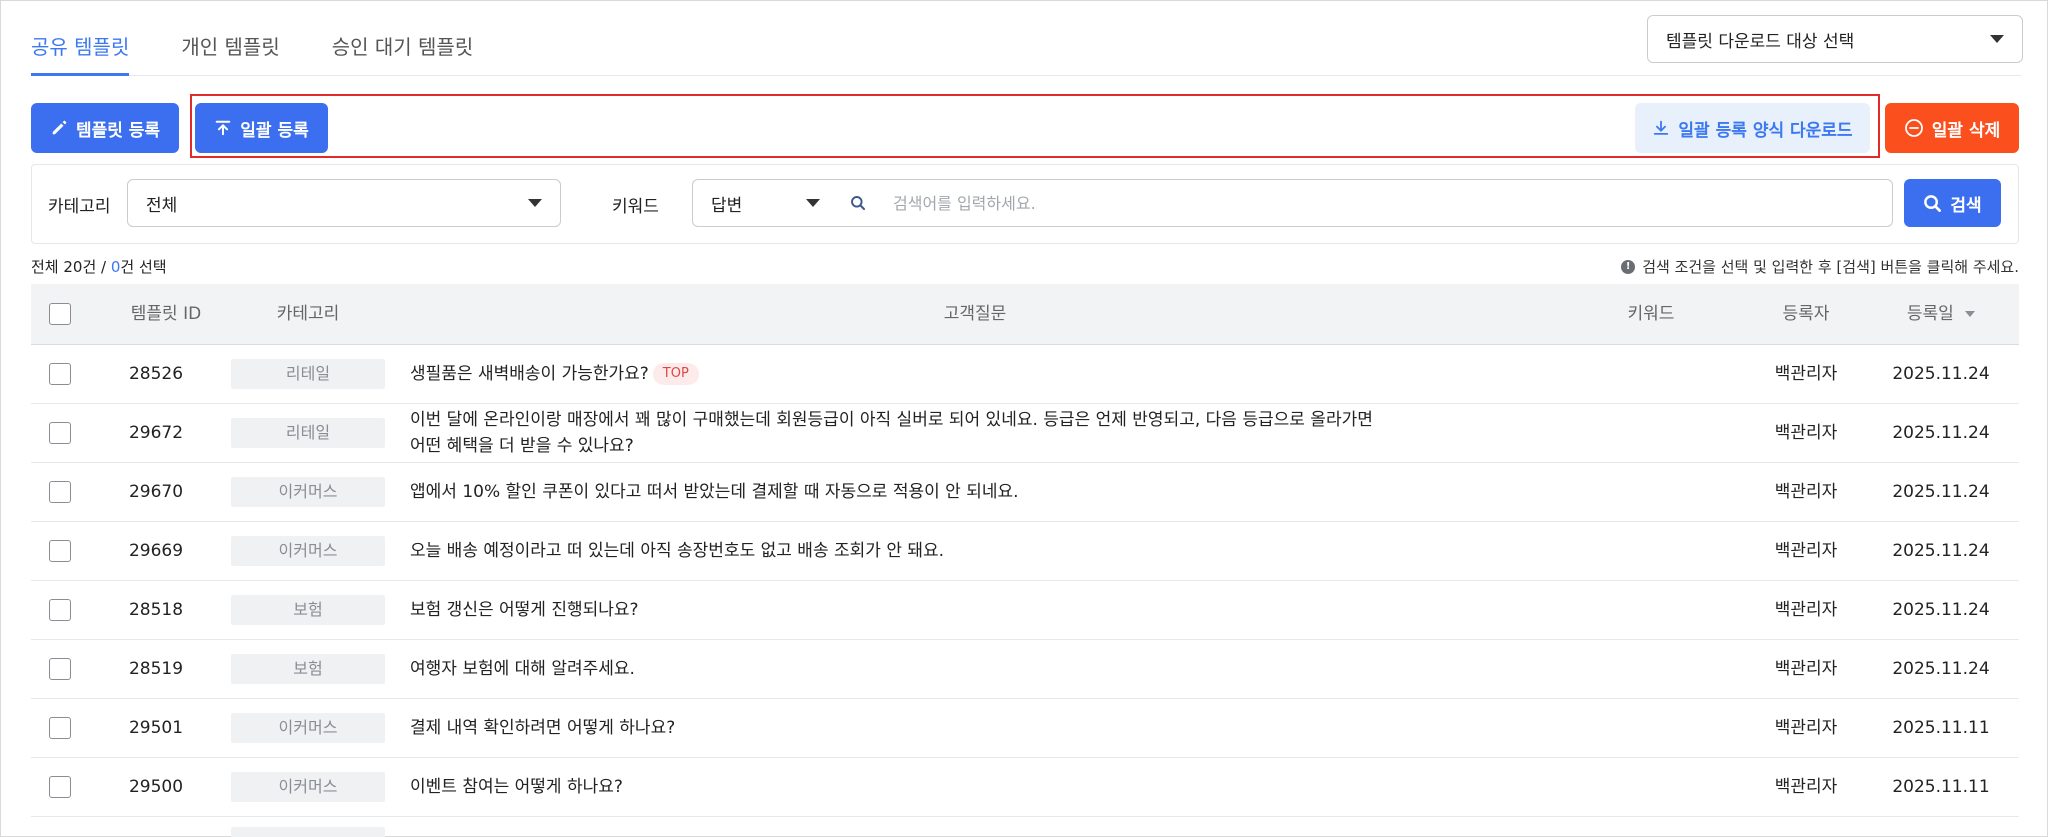 This screenshot has width=2048, height=837. I want to click on keyword-search-box: 답변, so click(1292, 203).